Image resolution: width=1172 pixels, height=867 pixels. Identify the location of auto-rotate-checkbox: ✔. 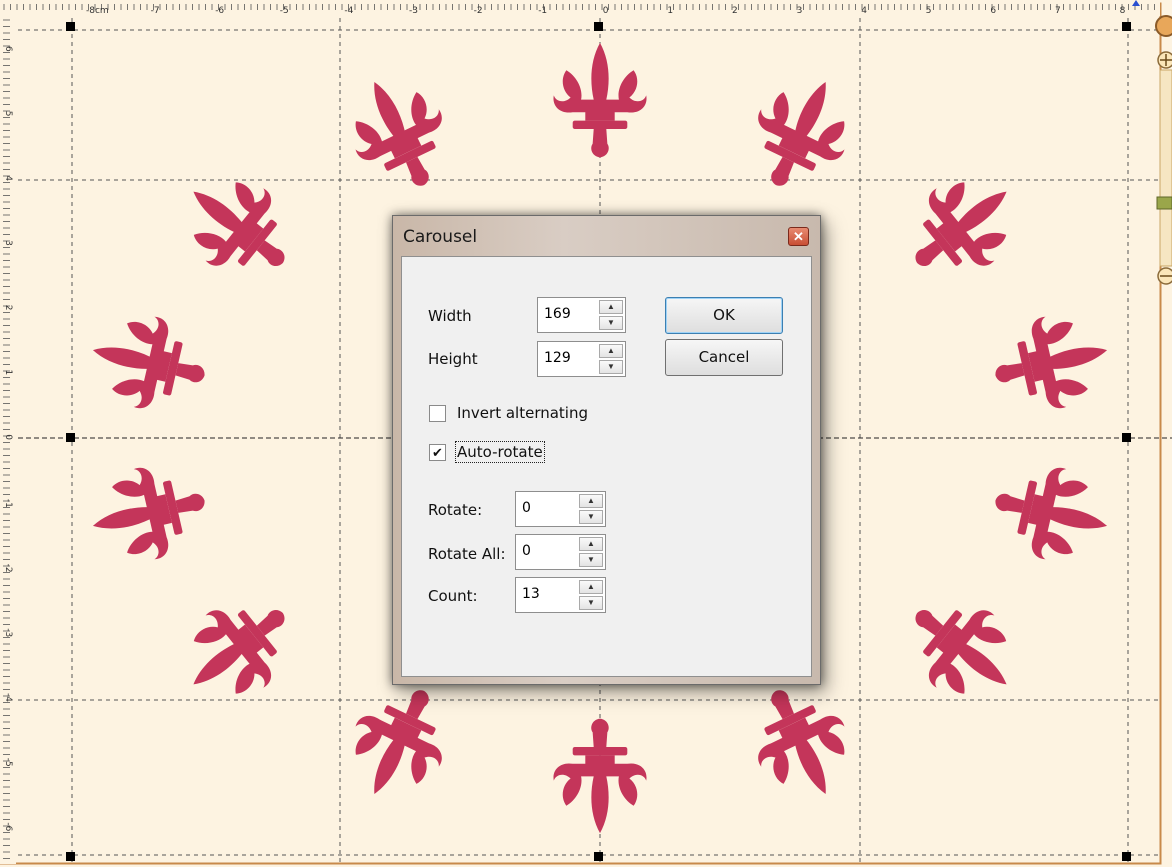
(437, 452).